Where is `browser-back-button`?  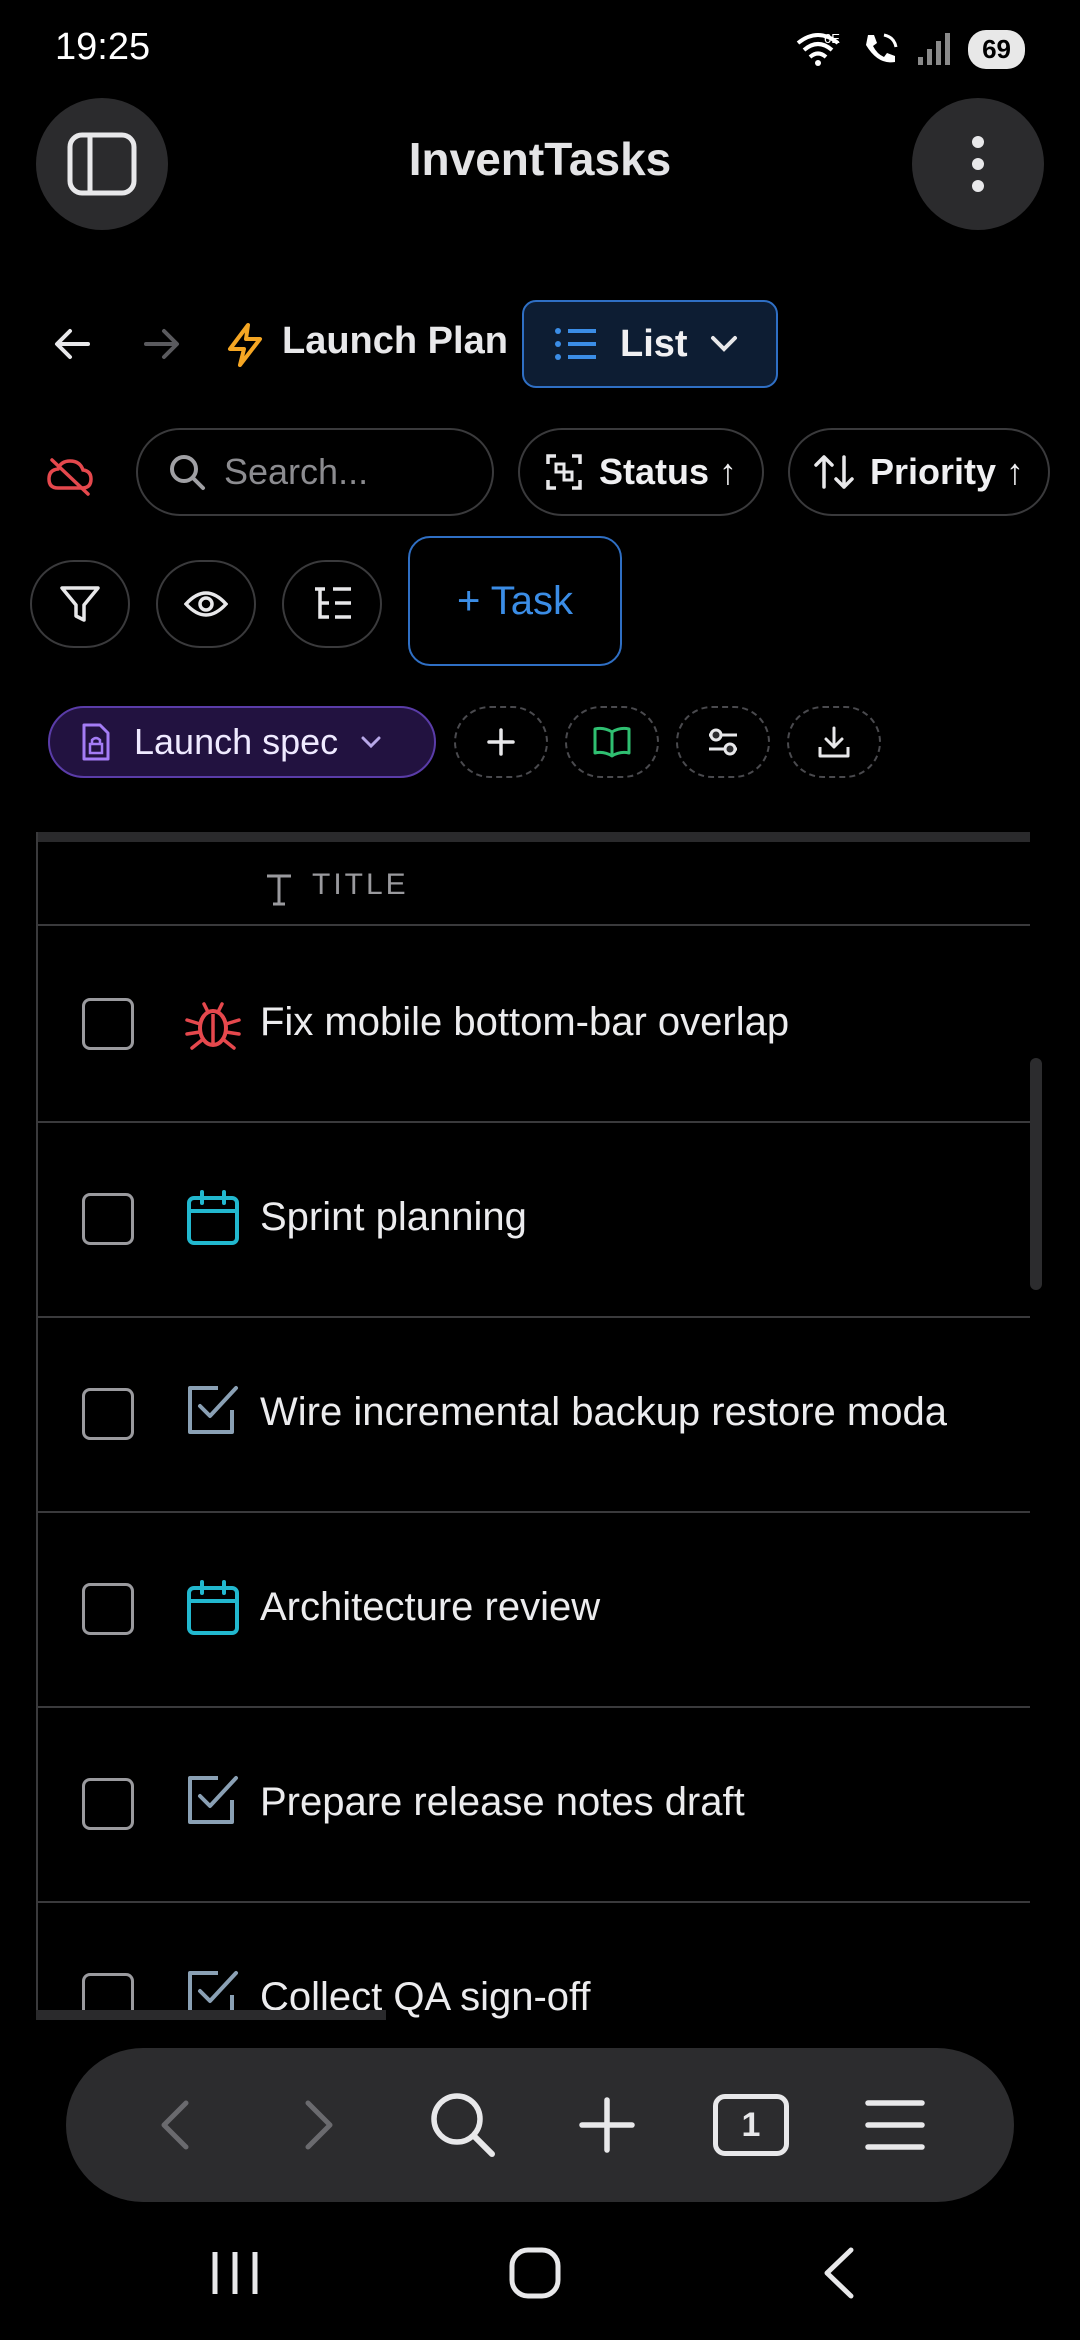 browser-back-button is located at coordinates (175, 2125).